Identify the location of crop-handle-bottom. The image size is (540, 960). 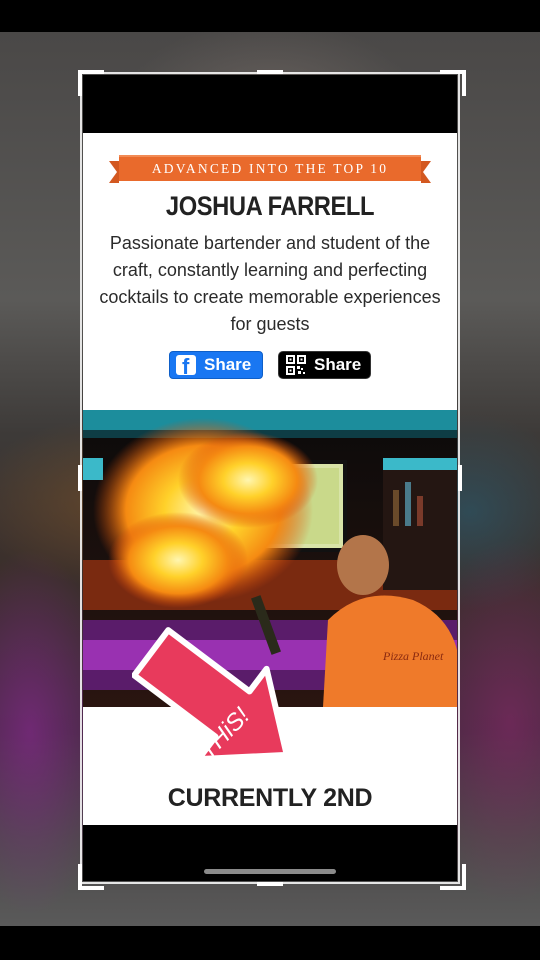
(270, 884).